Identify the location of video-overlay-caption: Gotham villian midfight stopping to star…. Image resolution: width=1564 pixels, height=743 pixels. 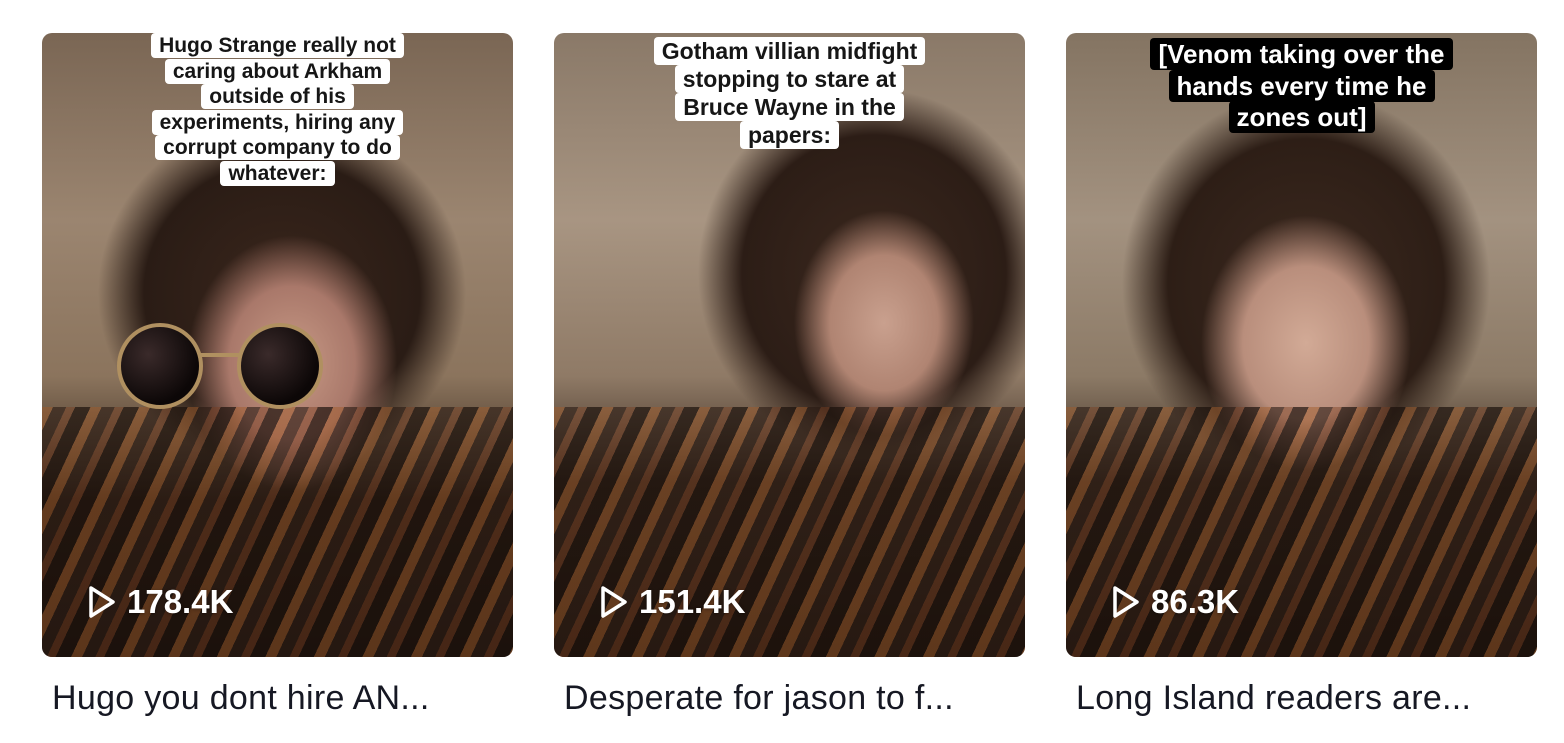
(790, 93).